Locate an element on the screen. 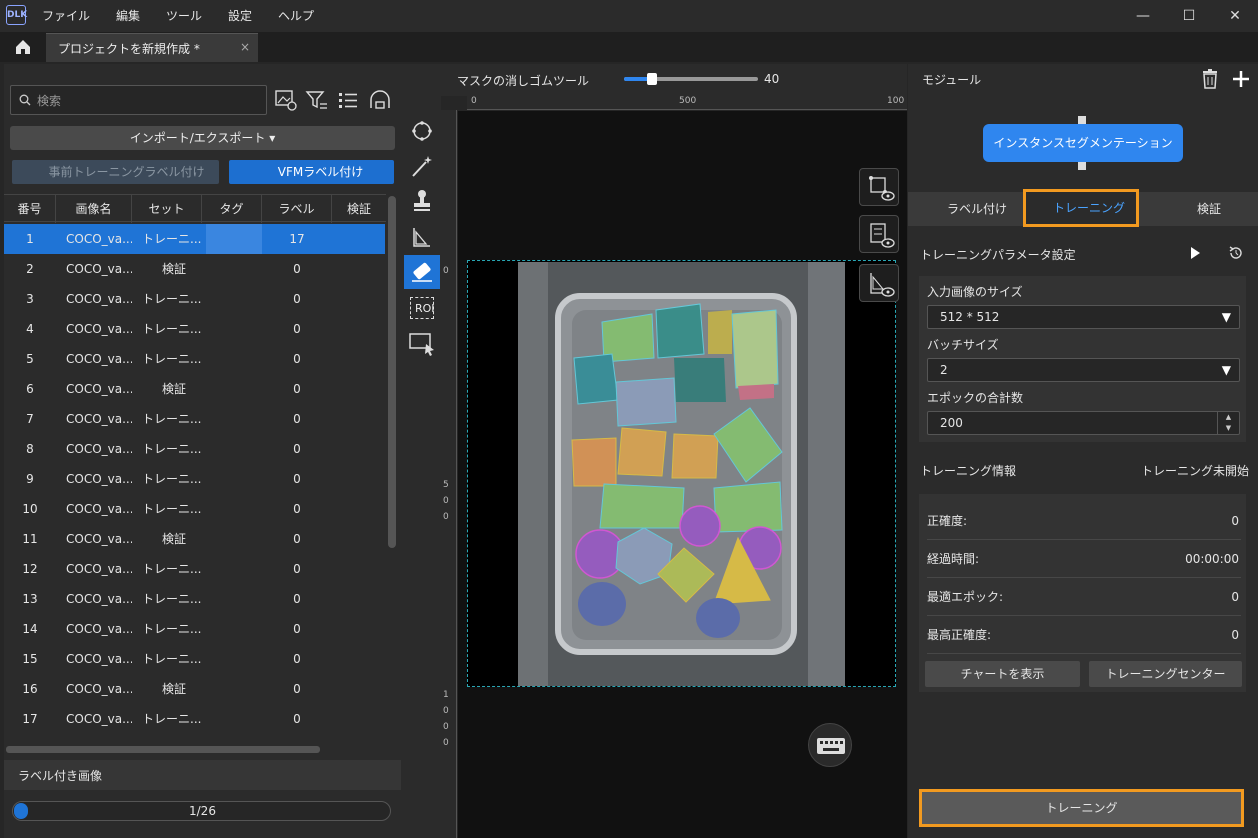  table-row: 17 COCO_va... トレーニ... 0 is located at coordinates (194, 719).